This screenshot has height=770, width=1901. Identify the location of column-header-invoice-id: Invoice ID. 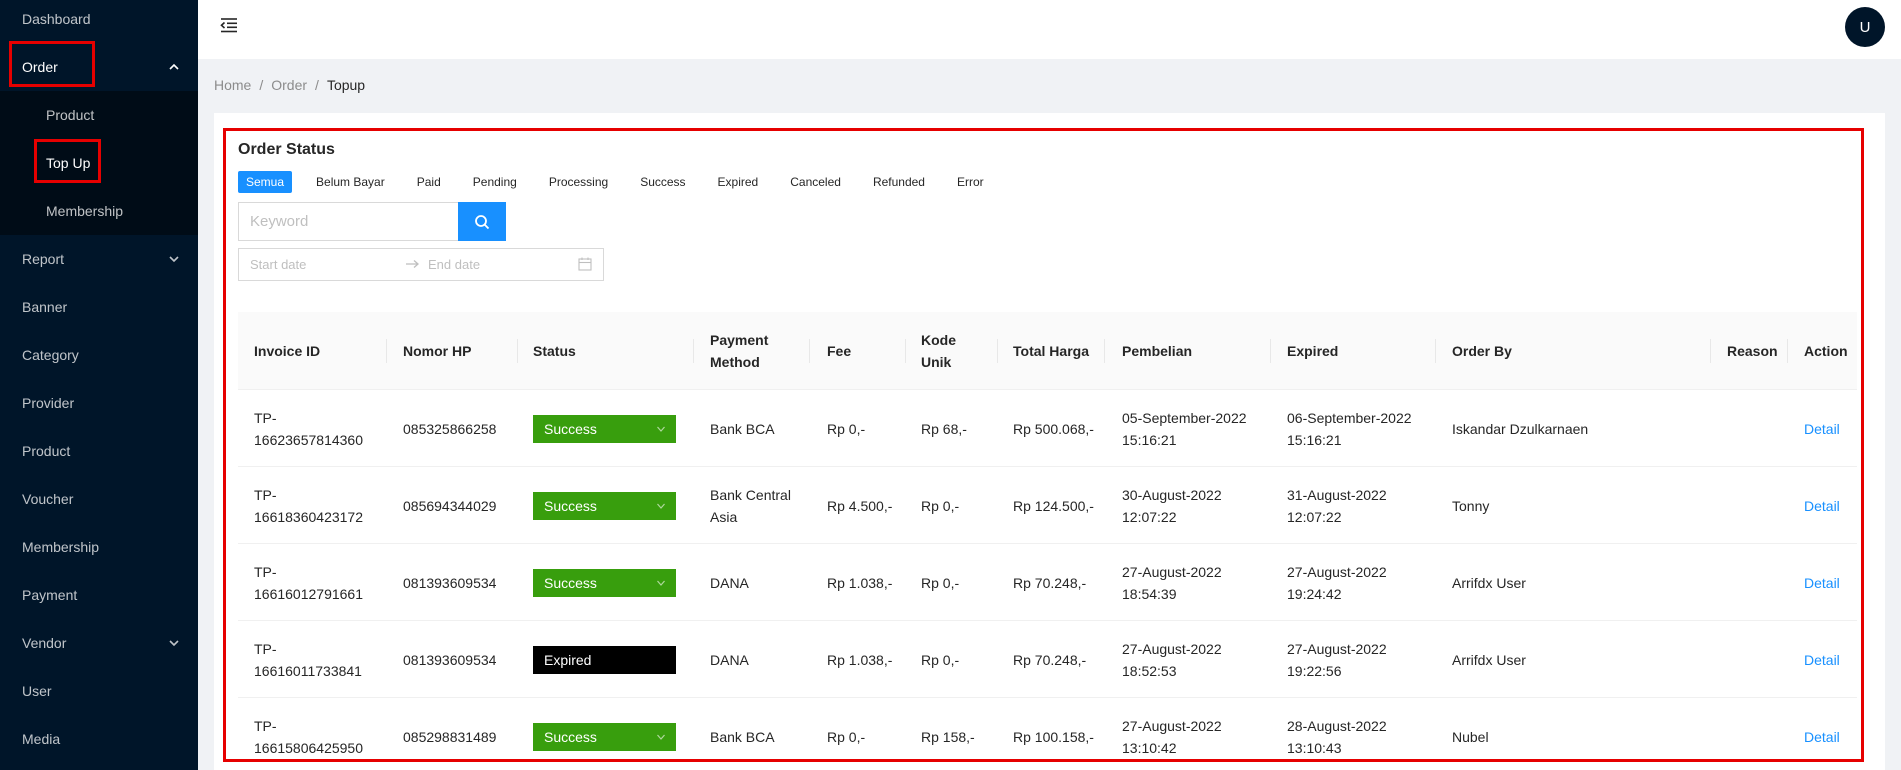
(287, 351).